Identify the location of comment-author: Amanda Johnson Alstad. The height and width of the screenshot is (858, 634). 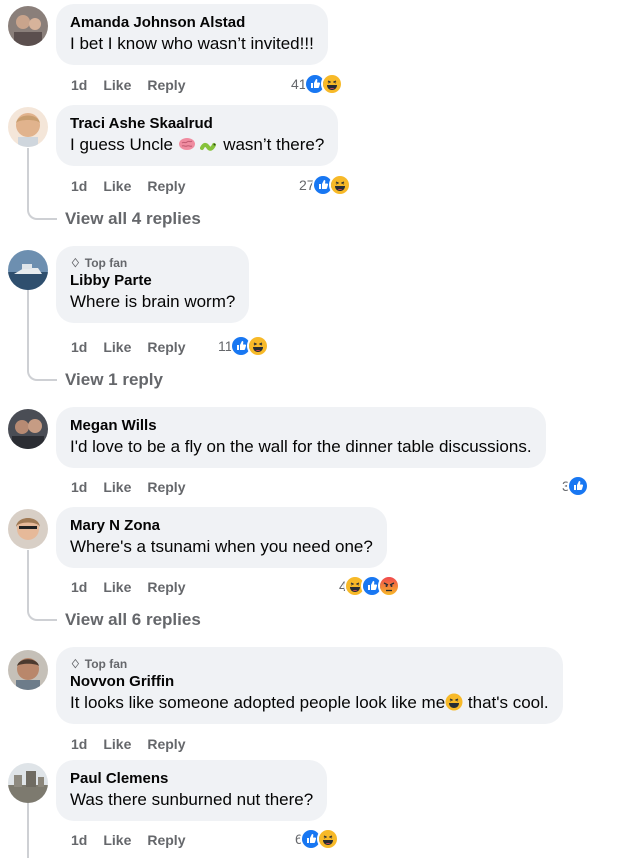
(192, 23).